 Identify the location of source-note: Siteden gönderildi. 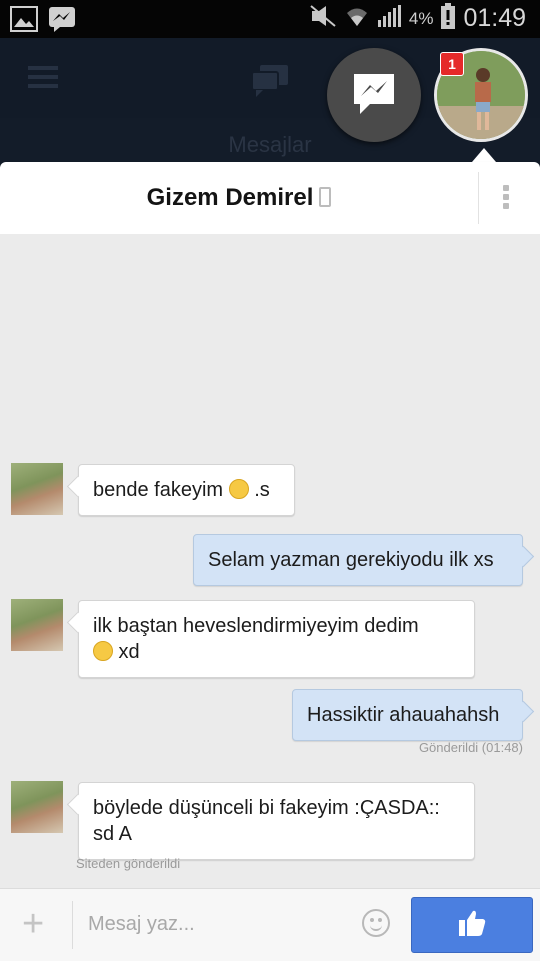
(128, 863).